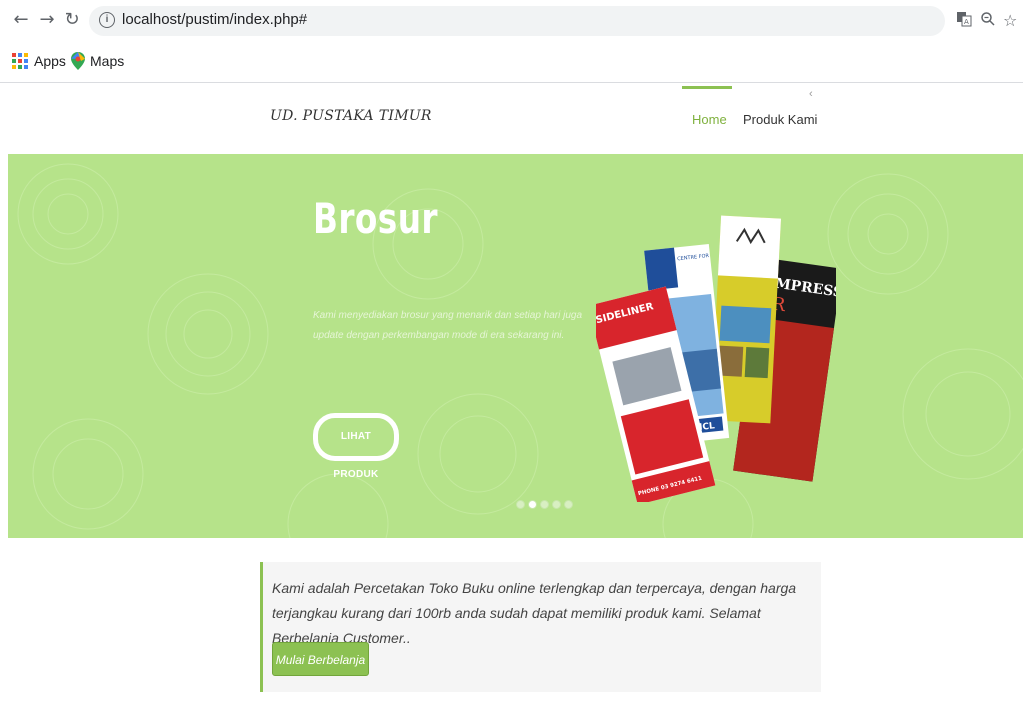 This screenshot has height=711, width=1023. I want to click on nav-active-indicator, so click(707, 87).